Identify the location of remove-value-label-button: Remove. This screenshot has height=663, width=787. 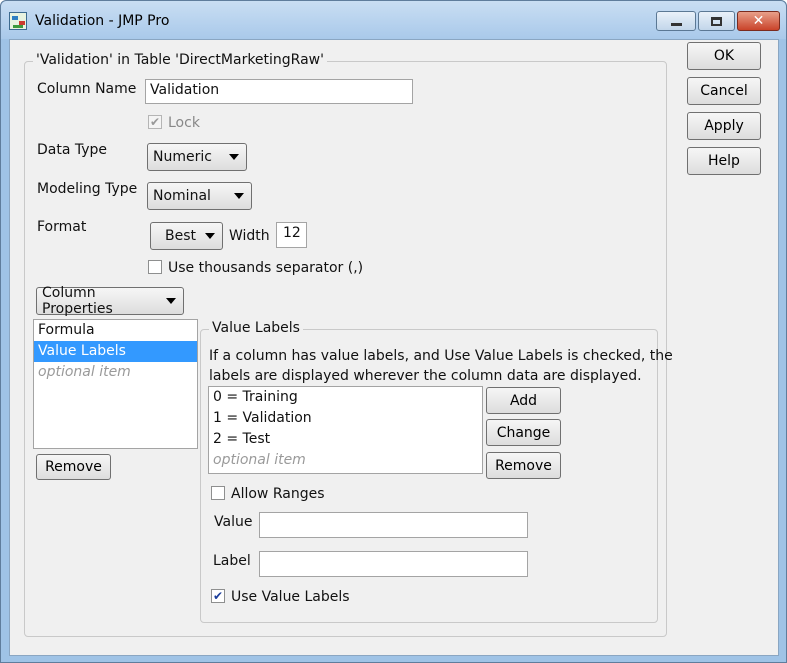
(523, 465).